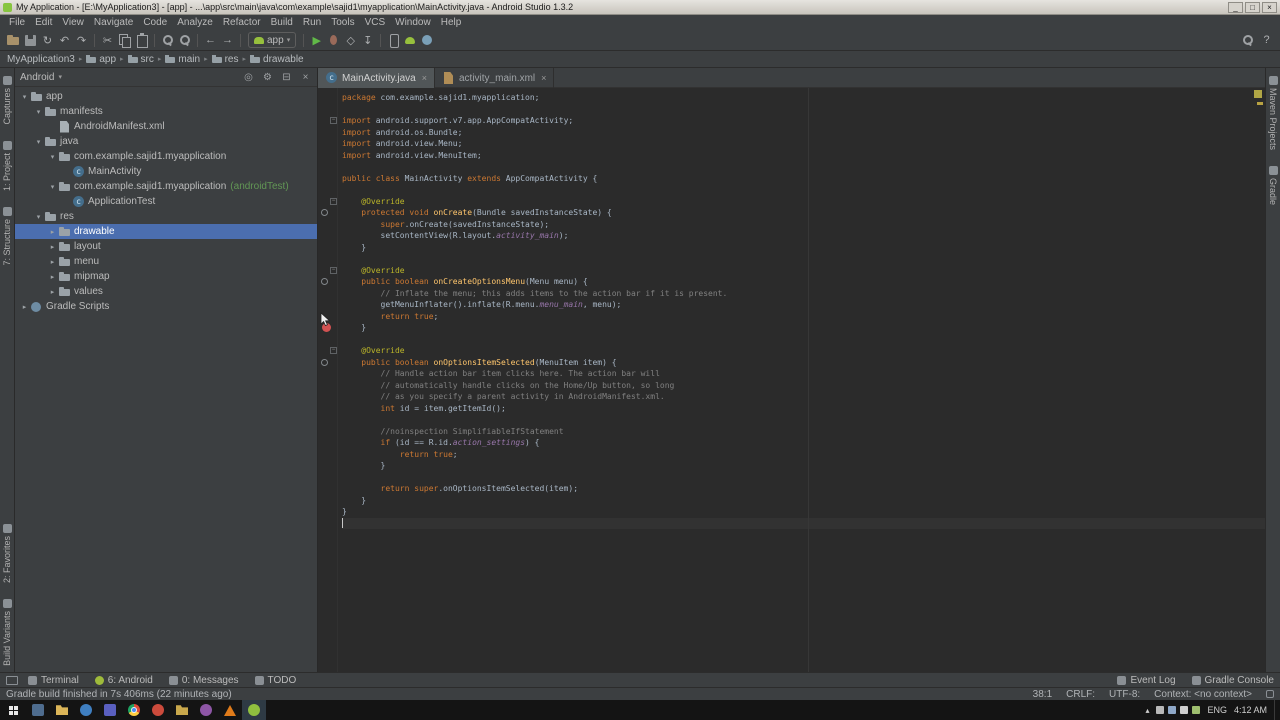 The image size is (1280, 720). What do you see at coordinates (1273, 113) in the screenshot?
I see `tool-stripe-button-maven-projects: Maven Projects` at bounding box center [1273, 113].